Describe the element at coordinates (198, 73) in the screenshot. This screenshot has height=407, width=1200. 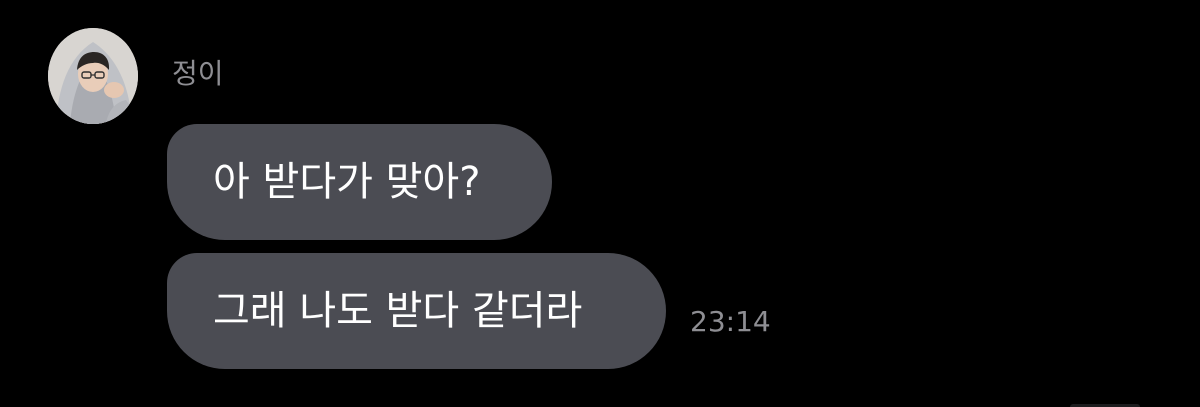
I see `sender-name: 정이` at that location.